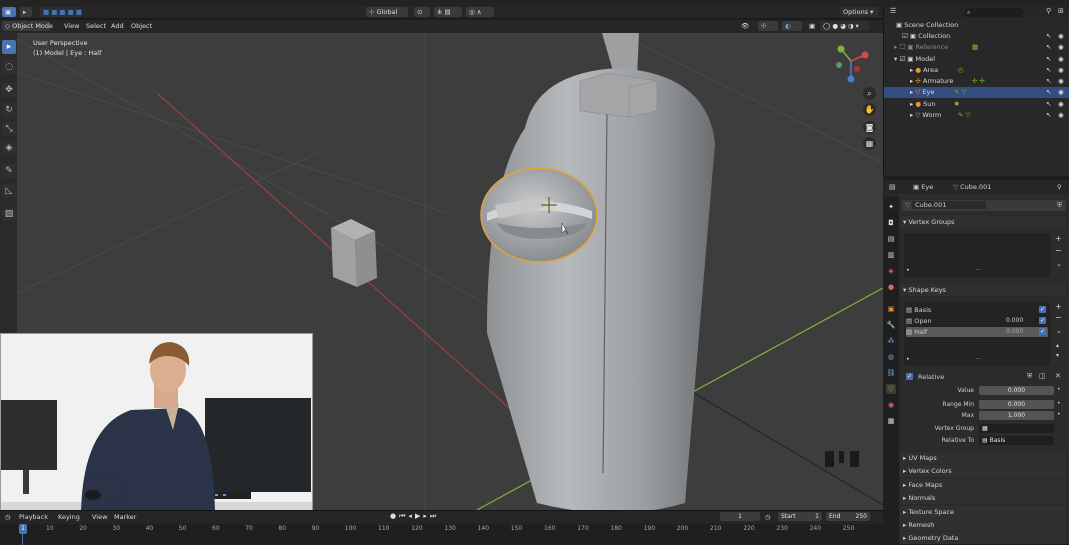 Image resolution: width=1069 pixels, height=545 pixels. Describe the element at coordinates (1016, 415) in the screenshot. I see `max-field: 1.000` at that location.